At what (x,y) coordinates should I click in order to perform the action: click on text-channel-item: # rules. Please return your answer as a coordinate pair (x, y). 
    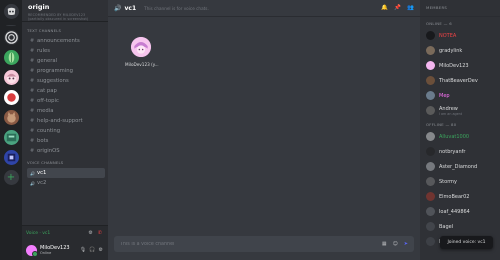
    Looking at the image, I should click on (66, 51).